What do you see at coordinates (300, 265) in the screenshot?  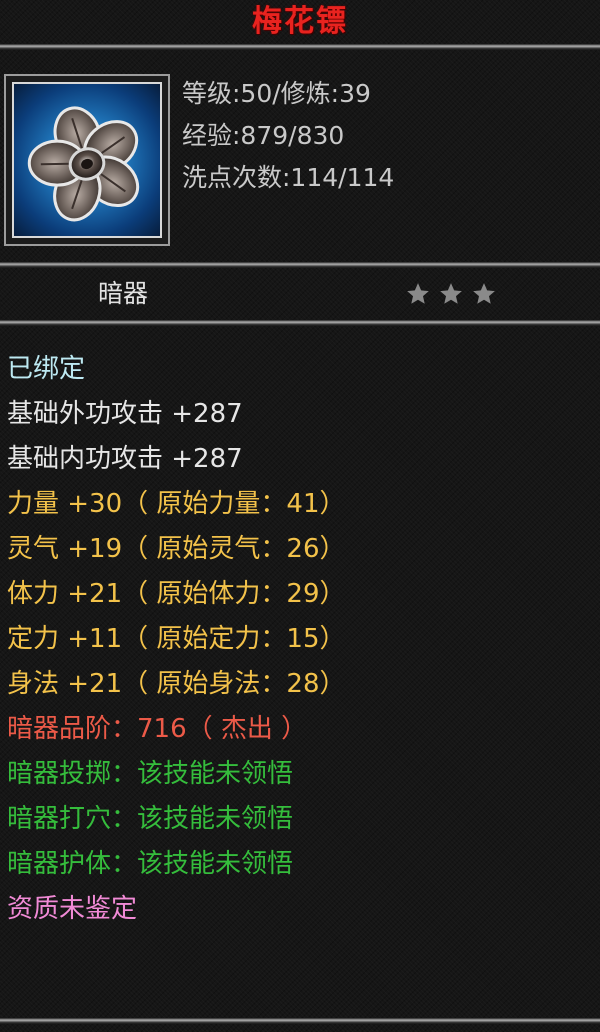 I see `divider-mid` at bounding box center [300, 265].